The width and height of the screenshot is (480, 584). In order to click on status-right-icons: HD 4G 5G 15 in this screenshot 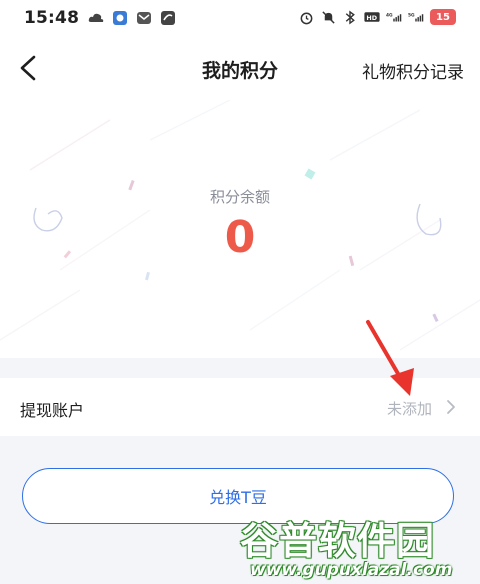, I will do `click(377, 17)`.